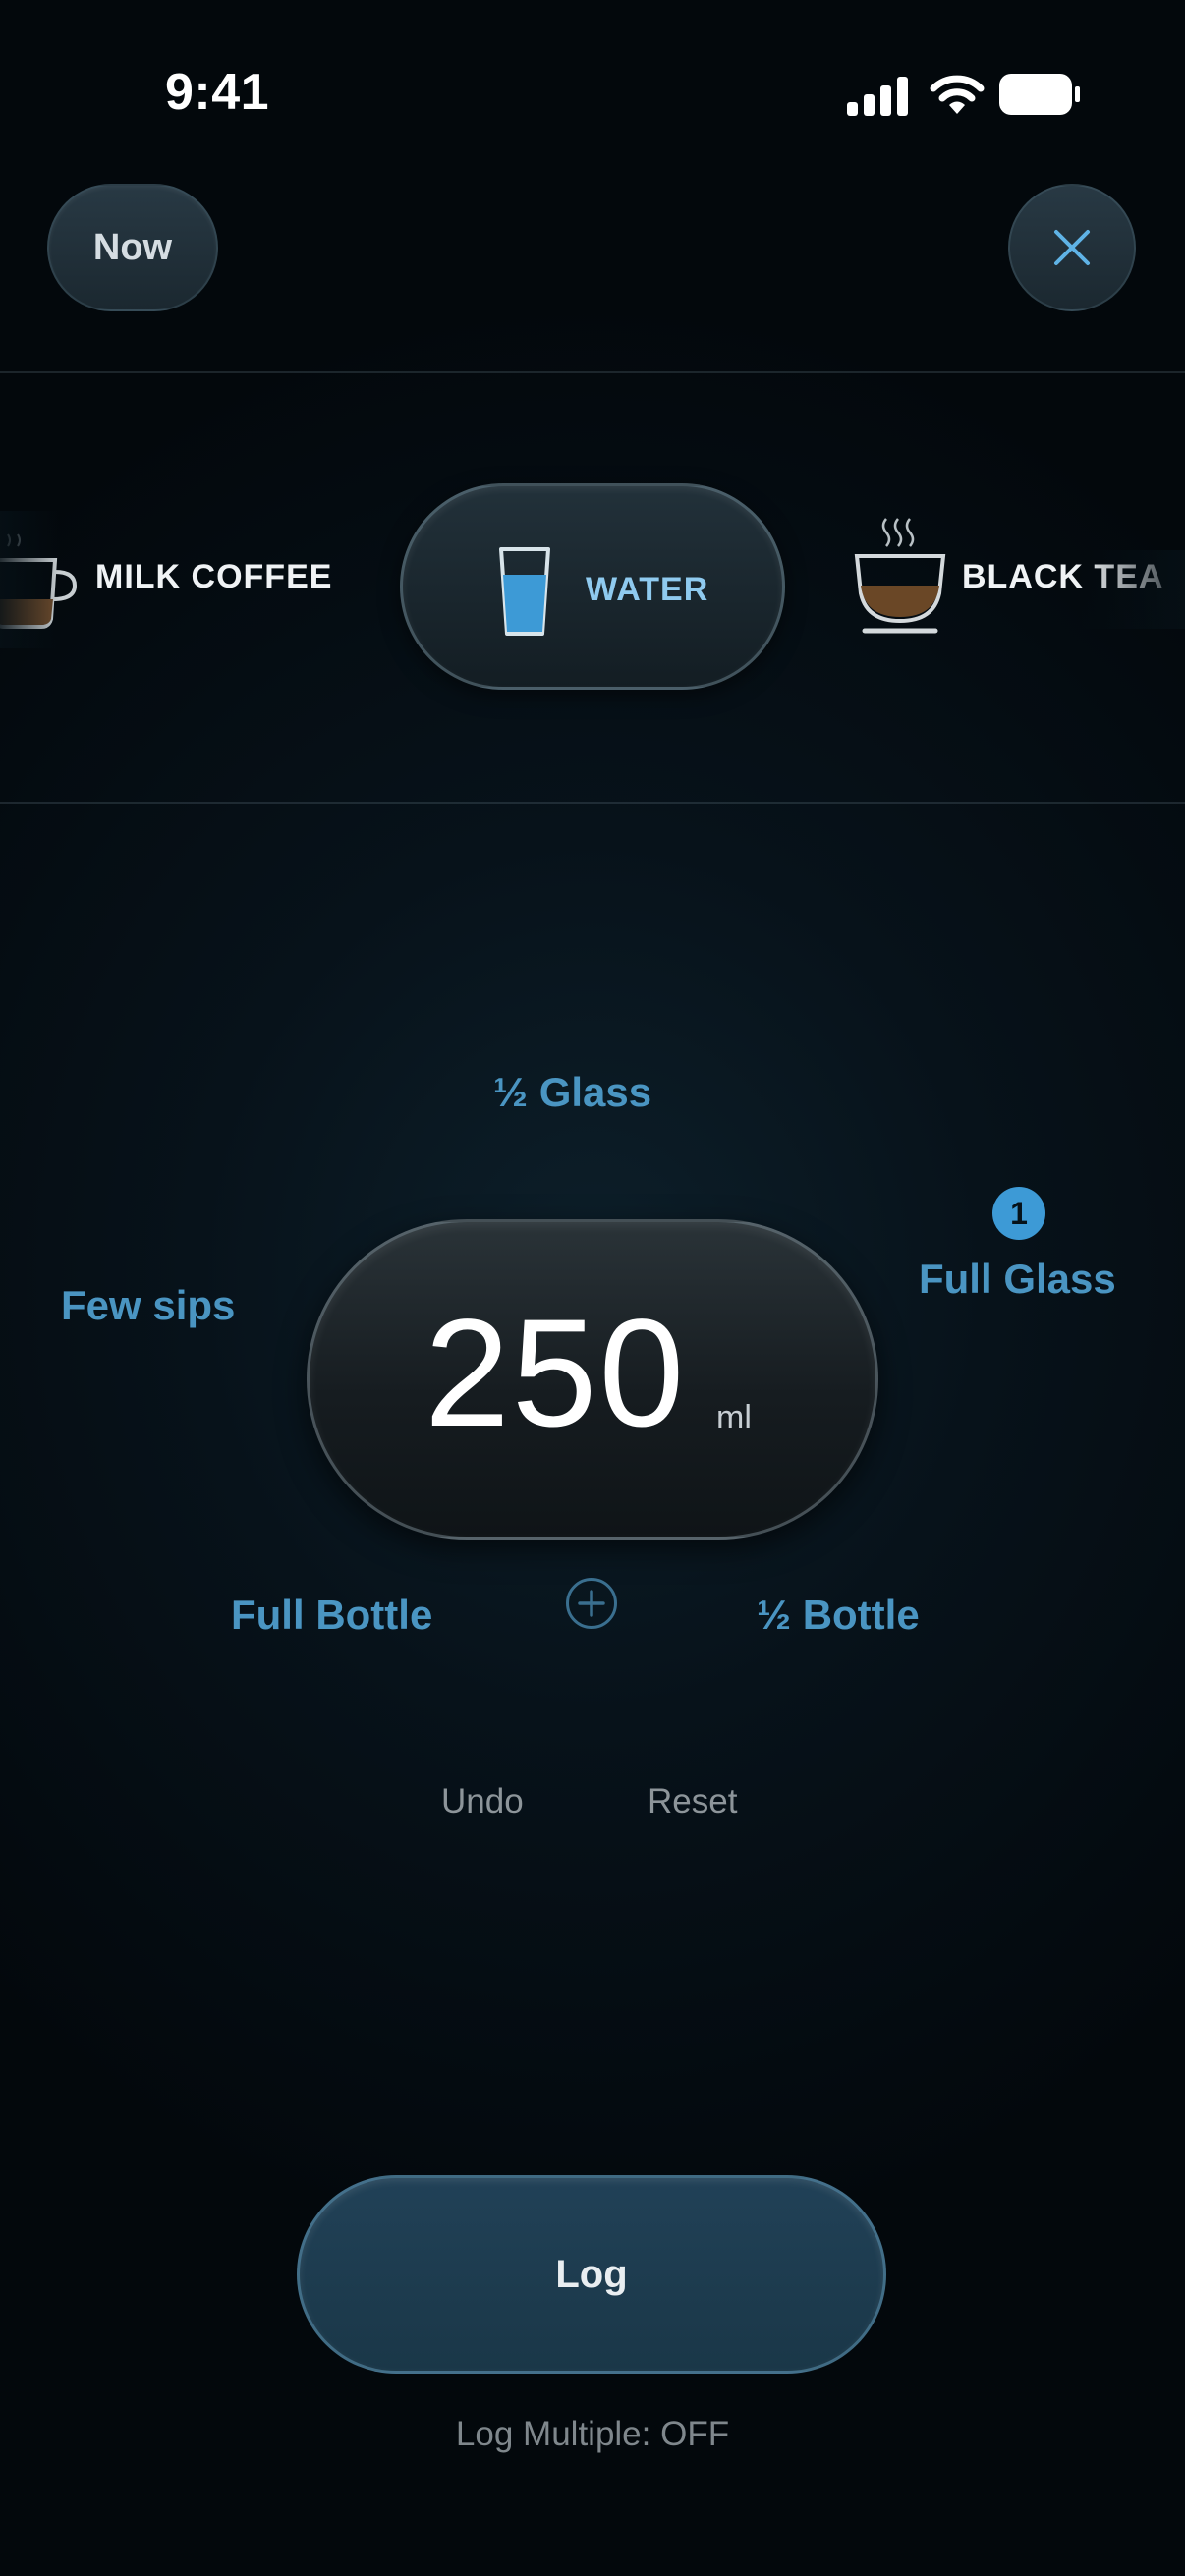 The width and height of the screenshot is (1185, 2576). Describe the element at coordinates (839, 1615) in the screenshot. I see `preset-half-bottle: ½ Bottle` at that location.